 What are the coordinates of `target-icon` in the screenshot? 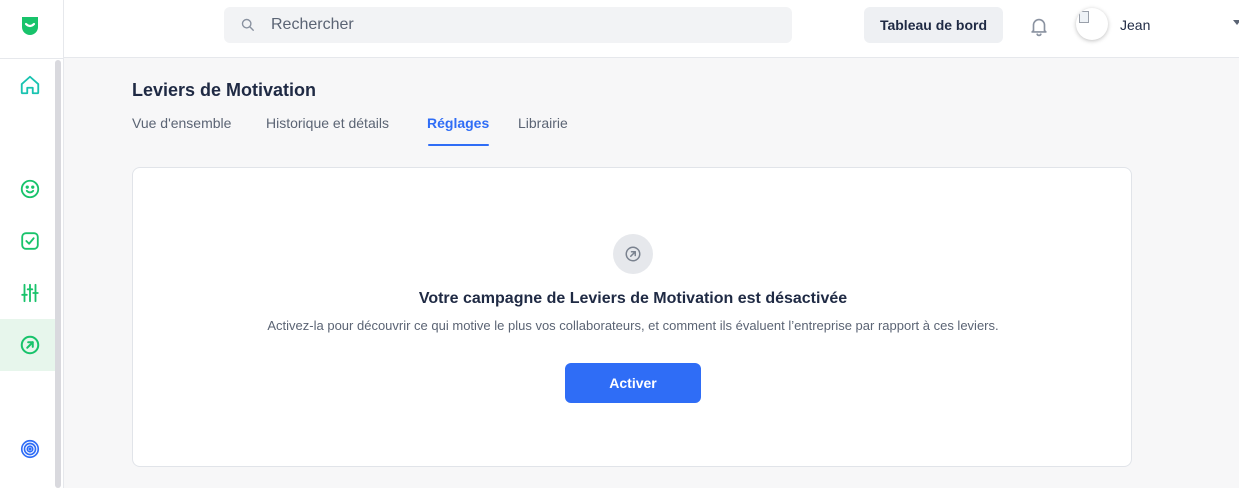 It's located at (30, 449).